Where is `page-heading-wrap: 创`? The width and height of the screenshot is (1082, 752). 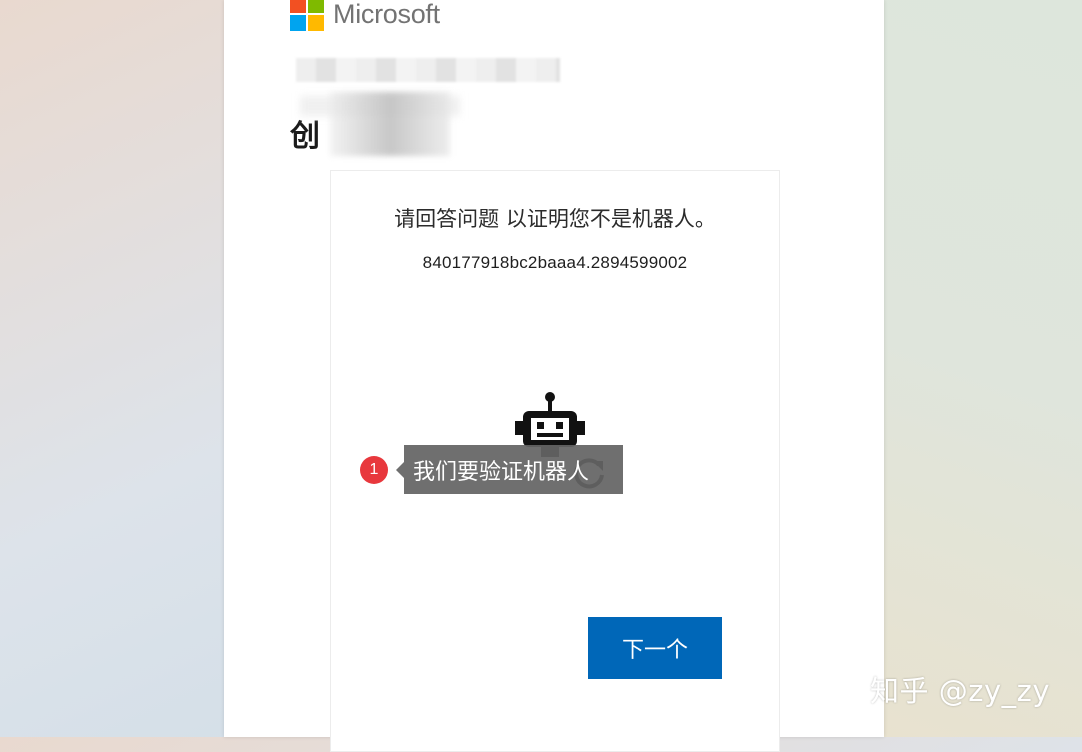 page-heading-wrap: 创 is located at coordinates (305, 133).